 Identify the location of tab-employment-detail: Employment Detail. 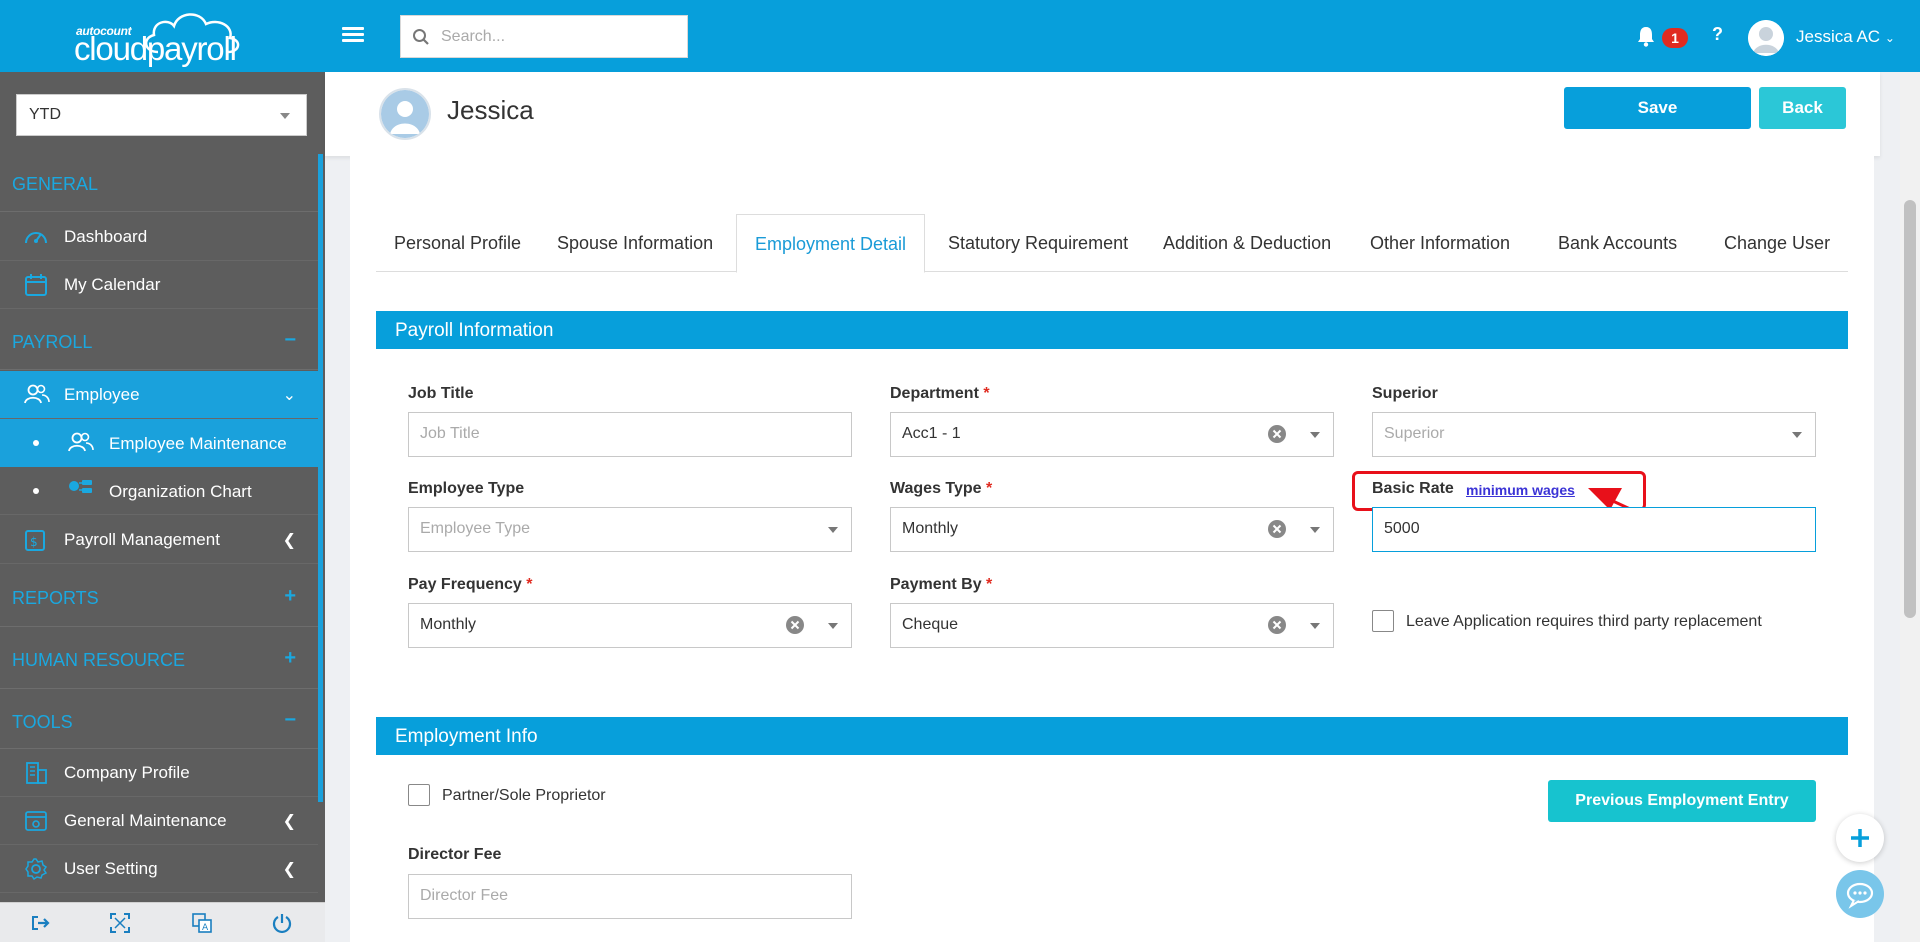
(831, 243).